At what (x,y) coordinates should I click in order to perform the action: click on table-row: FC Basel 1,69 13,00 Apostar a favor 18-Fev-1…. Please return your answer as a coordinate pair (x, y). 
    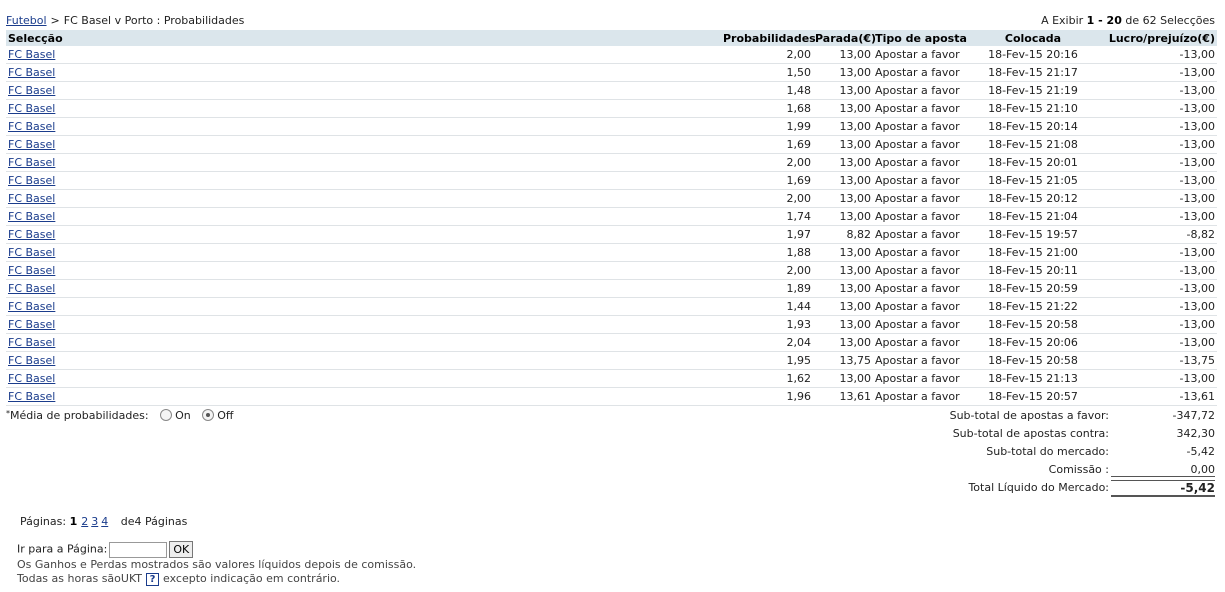
    Looking at the image, I should click on (611, 180).